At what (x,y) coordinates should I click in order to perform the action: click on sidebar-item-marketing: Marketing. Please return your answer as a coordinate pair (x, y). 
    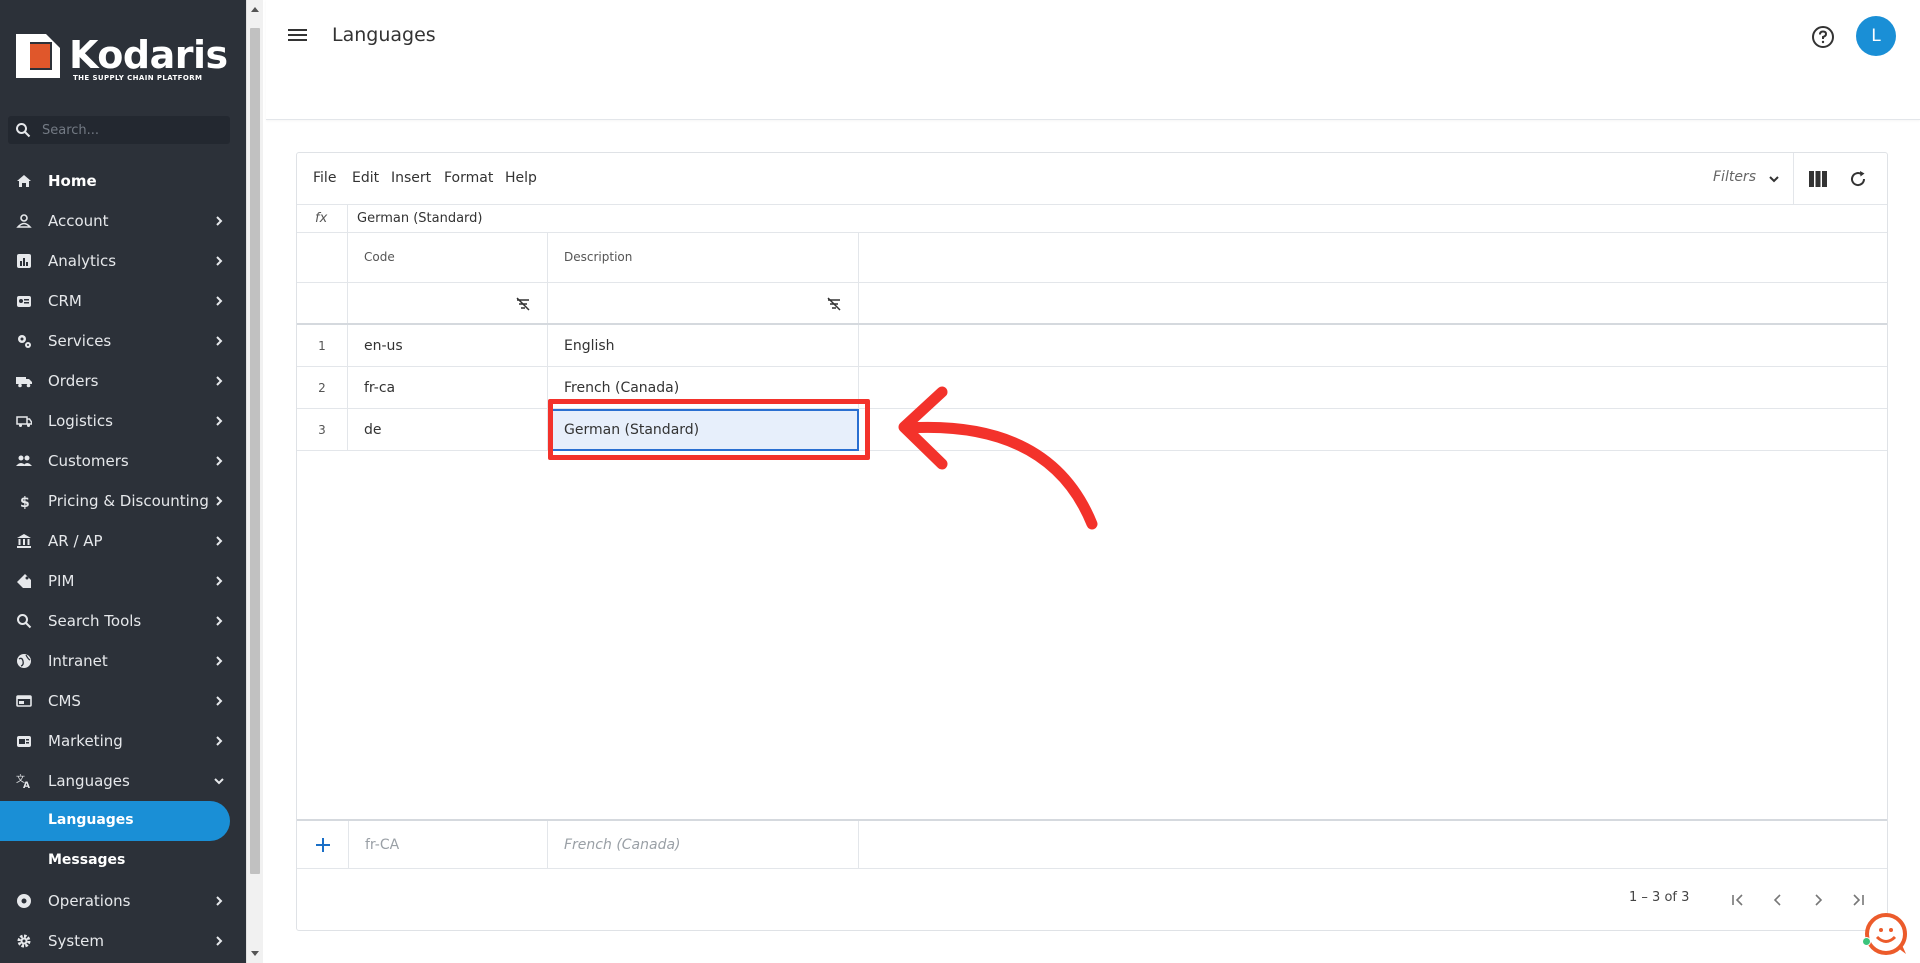
    Looking at the image, I should click on (123, 741).